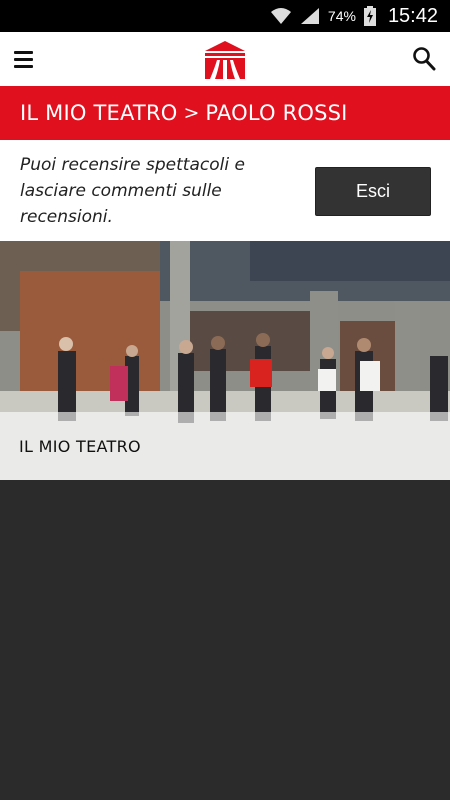  I want to click on wifi-icon, so click(280, 16).